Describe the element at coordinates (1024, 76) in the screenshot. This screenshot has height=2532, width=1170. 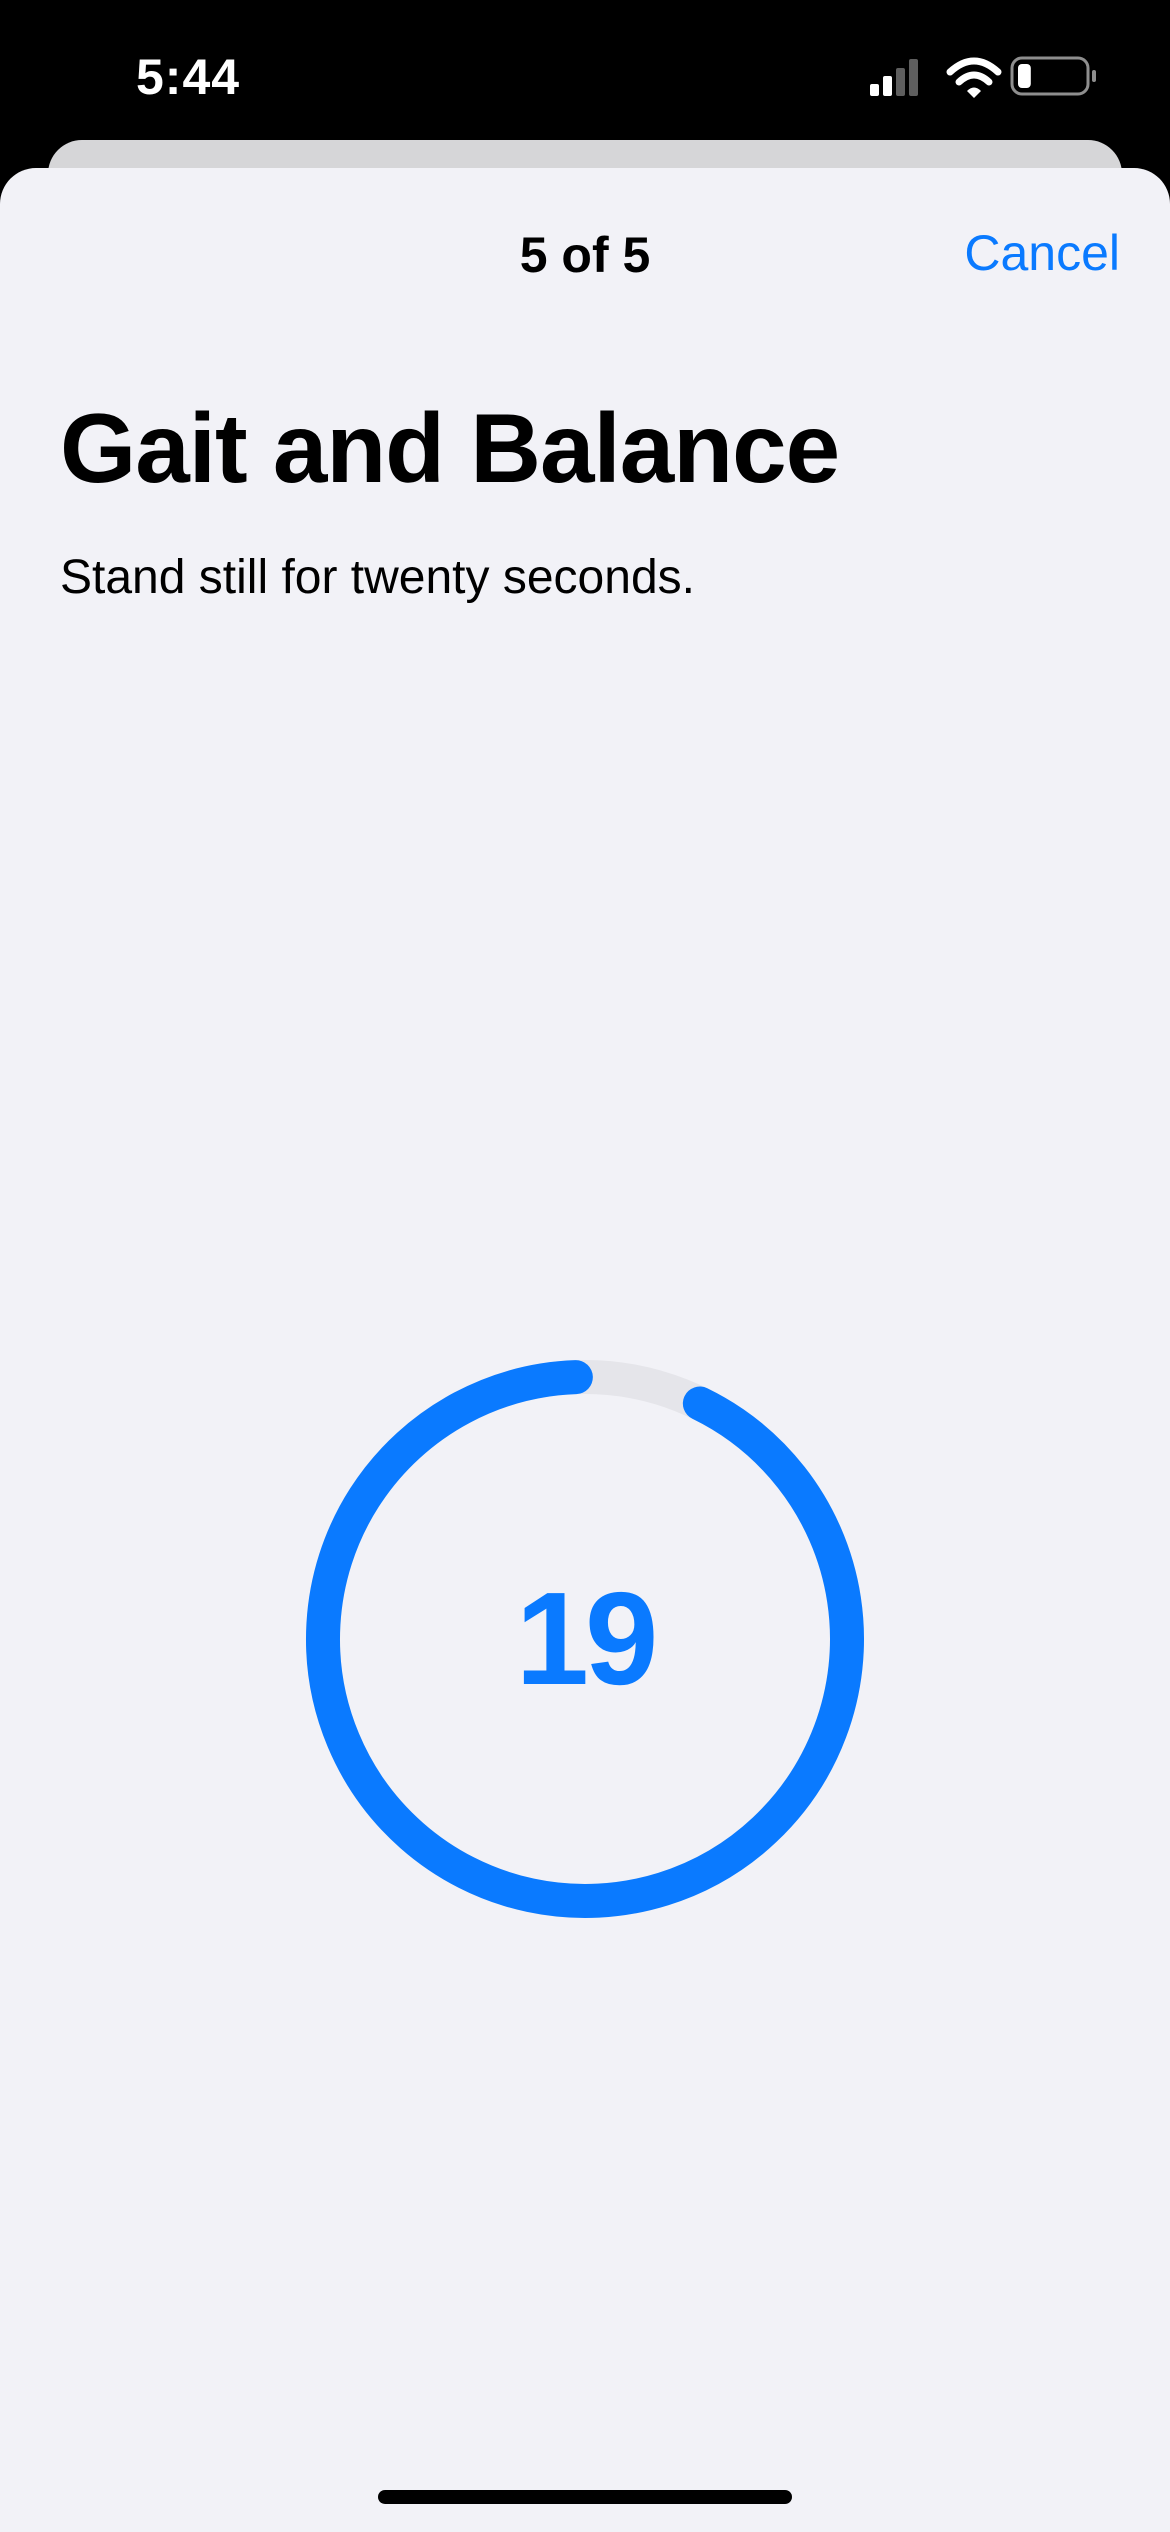
I see `battery-fill` at that location.